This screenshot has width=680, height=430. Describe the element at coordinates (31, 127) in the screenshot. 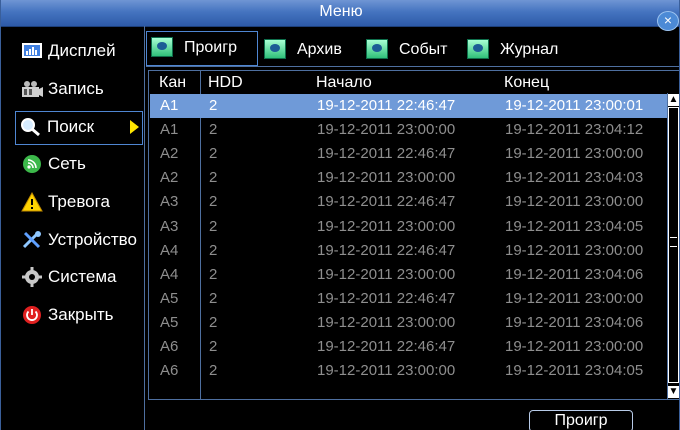

I see `search-icon` at that location.